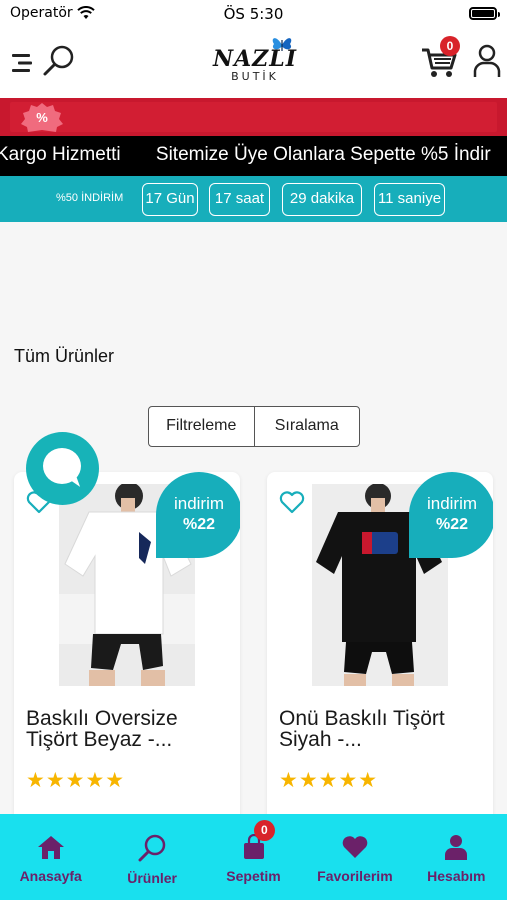 Image resolution: width=507 pixels, height=900 pixels. I want to click on countdown-days: 17 Gün, so click(170, 199).